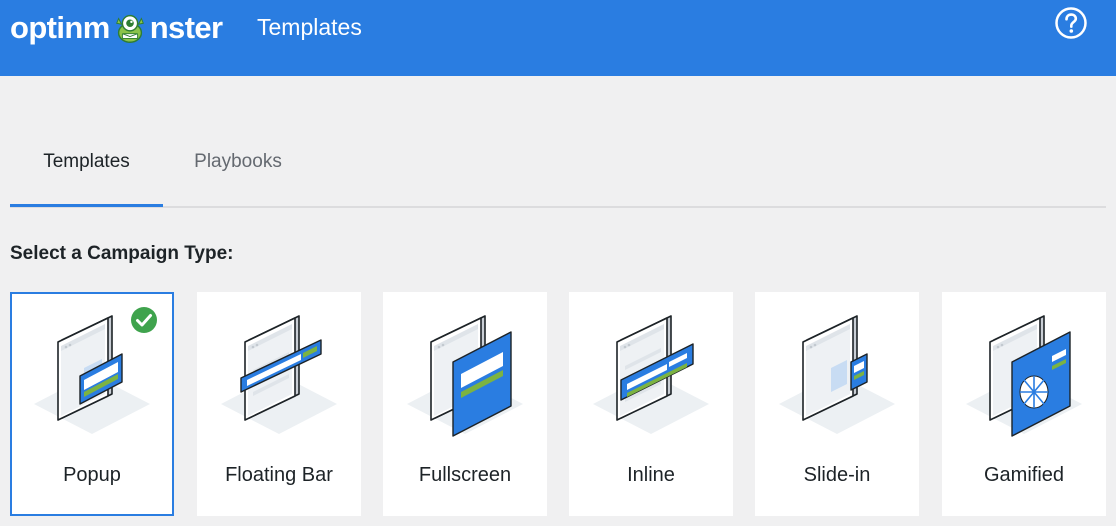 Image resolution: width=1116 pixels, height=526 pixels. I want to click on slide-in-illustration-icon, so click(837, 374).